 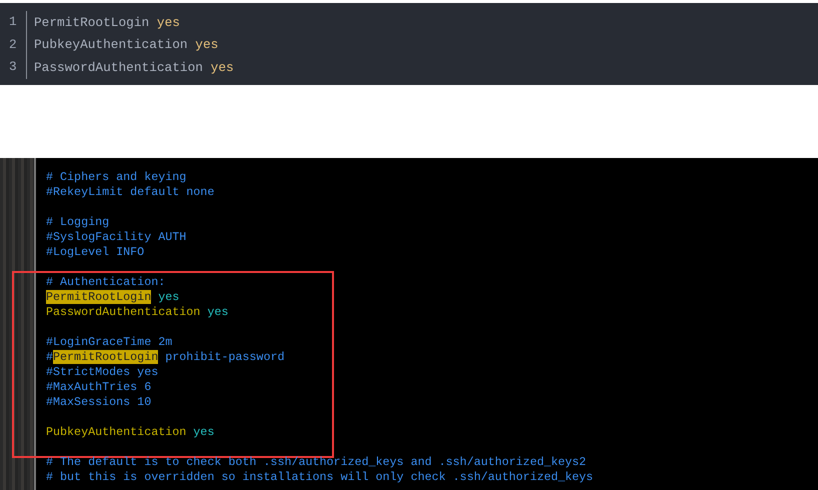 What do you see at coordinates (224, 357) in the screenshot?
I see `config-comment: prohibit-password` at bounding box center [224, 357].